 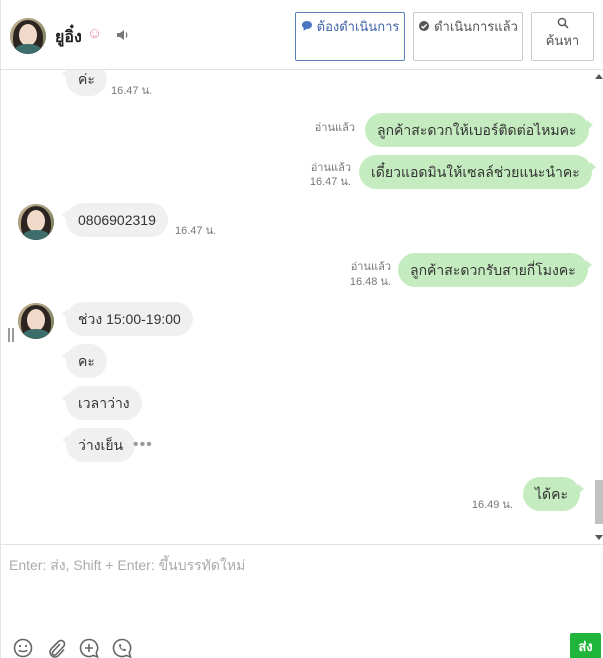 What do you see at coordinates (562, 40) in the screenshot?
I see `search-button-label: ค้นหา` at bounding box center [562, 40].